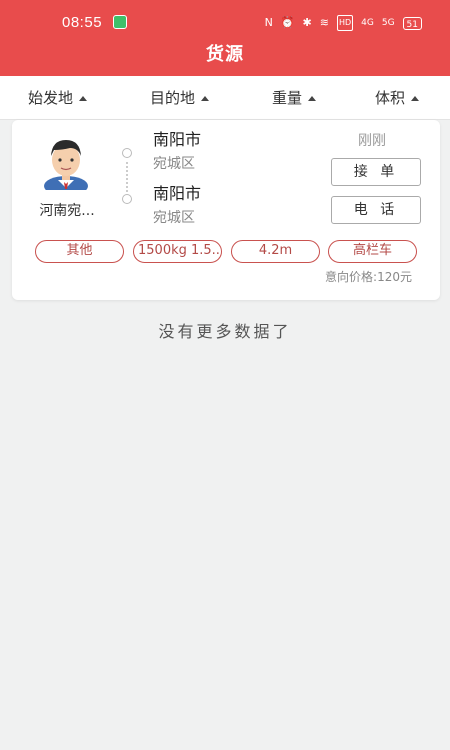 This screenshot has width=450, height=750. I want to click on no-more-data-text: 没有更多数据了, so click(225, 331).